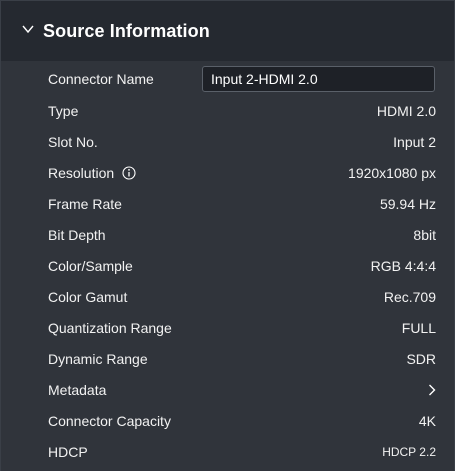  Describe the element at coordinates (81, 173) in the screenshot. I see `resolution-label: Resolution` at that location.